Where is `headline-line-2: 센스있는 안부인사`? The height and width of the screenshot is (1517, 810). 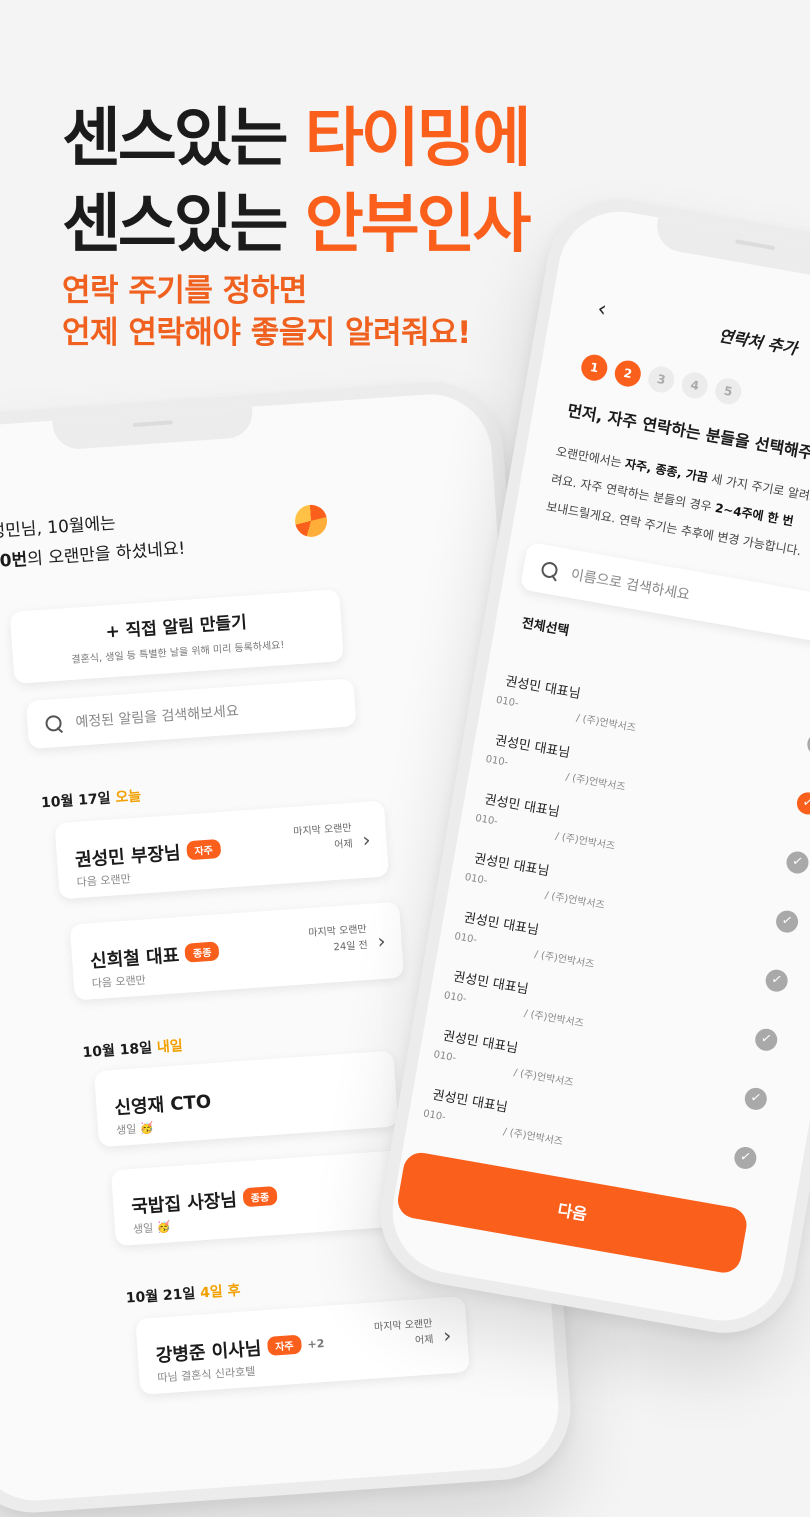
headline-line-2: 센스있는 안부인사 is located at coordinates (297, 225).